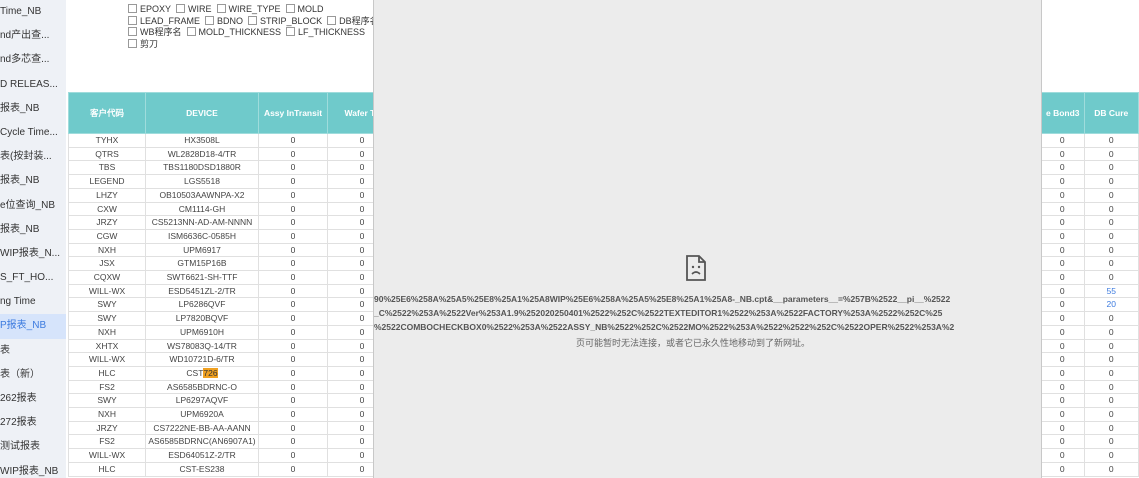  I want to click on cell-customer: JRZY, so click(107, 428).